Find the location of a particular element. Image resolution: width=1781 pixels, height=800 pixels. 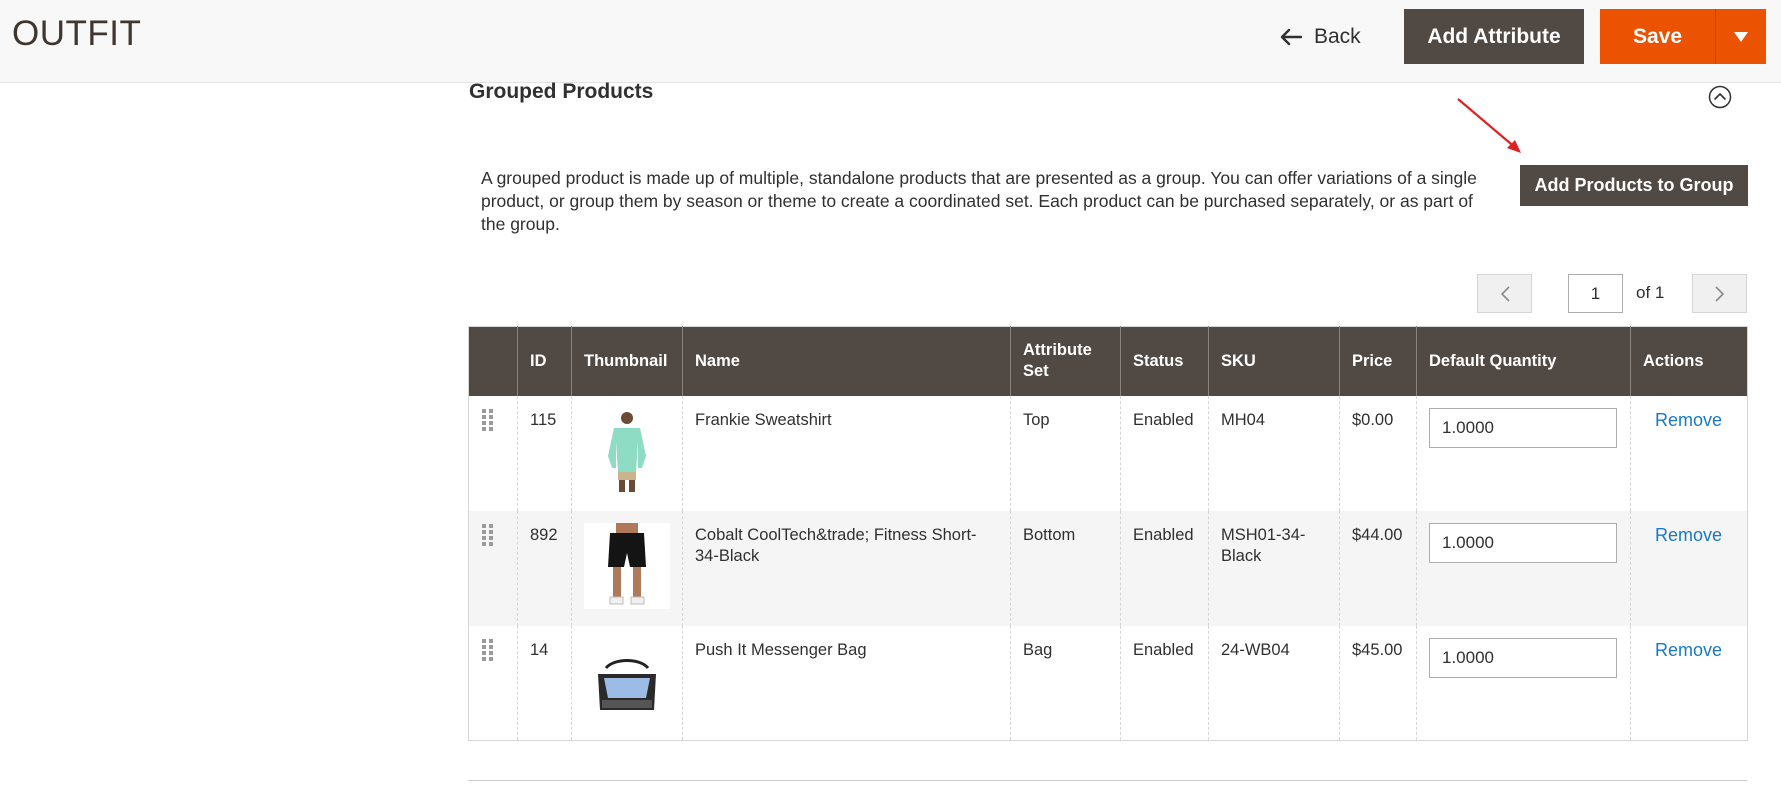

attribute-set-cell: Bag is located at coordinates (1065, 683).